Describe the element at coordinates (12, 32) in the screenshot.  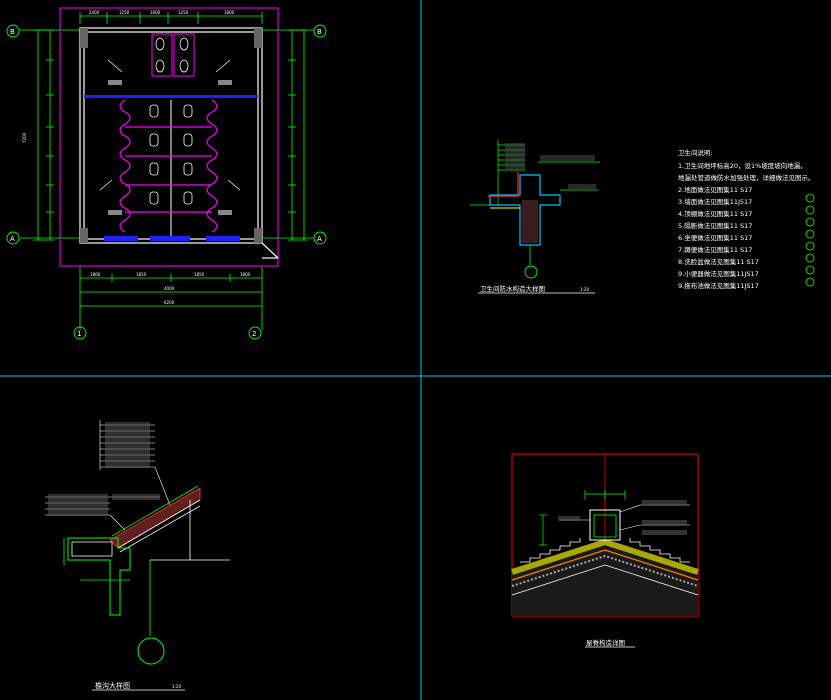
I see `axis-label-b-left: B` at that location.